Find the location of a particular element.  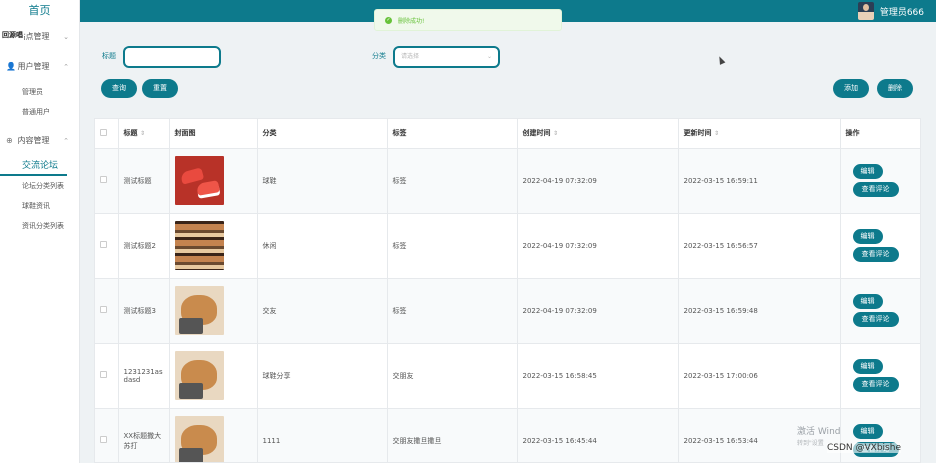

query-button: 查询 is located at coordinates (119, 88).